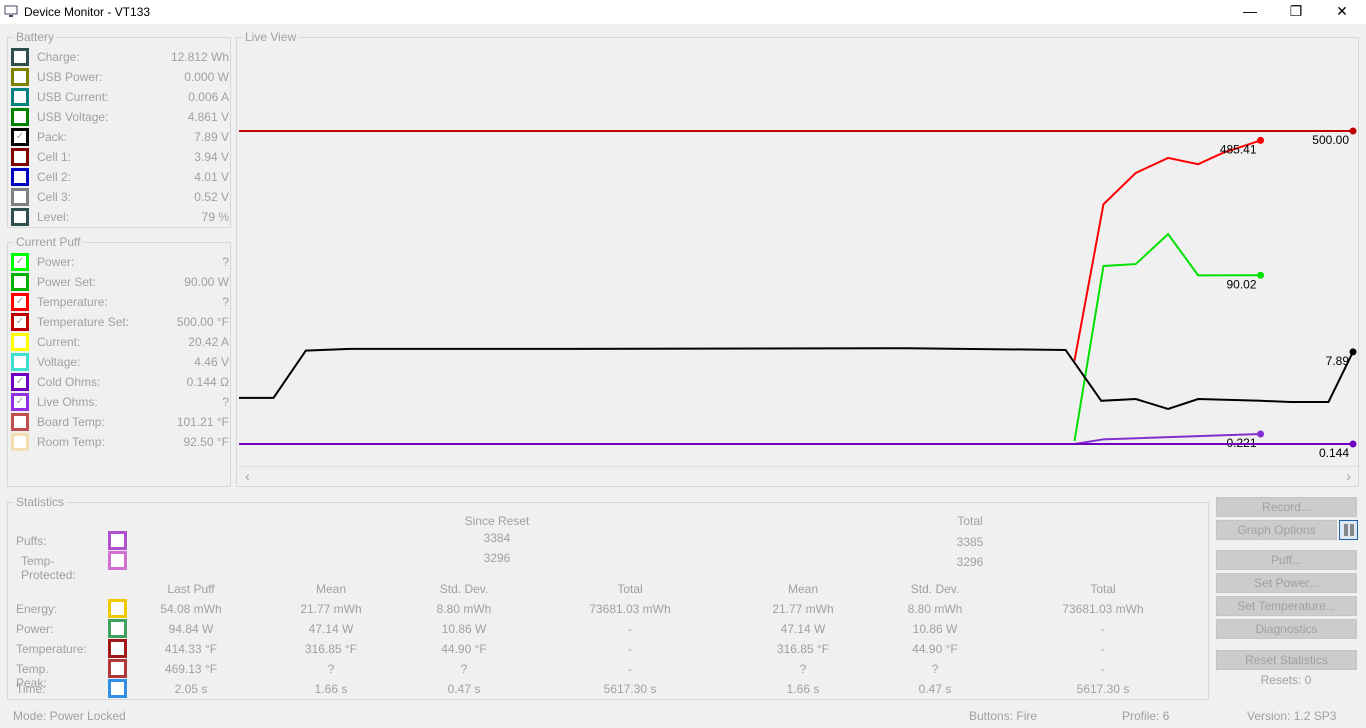 The image size is (1366, 728). I want to click on horizontal-scrollbar: ‹ ›, so click(798, 476).